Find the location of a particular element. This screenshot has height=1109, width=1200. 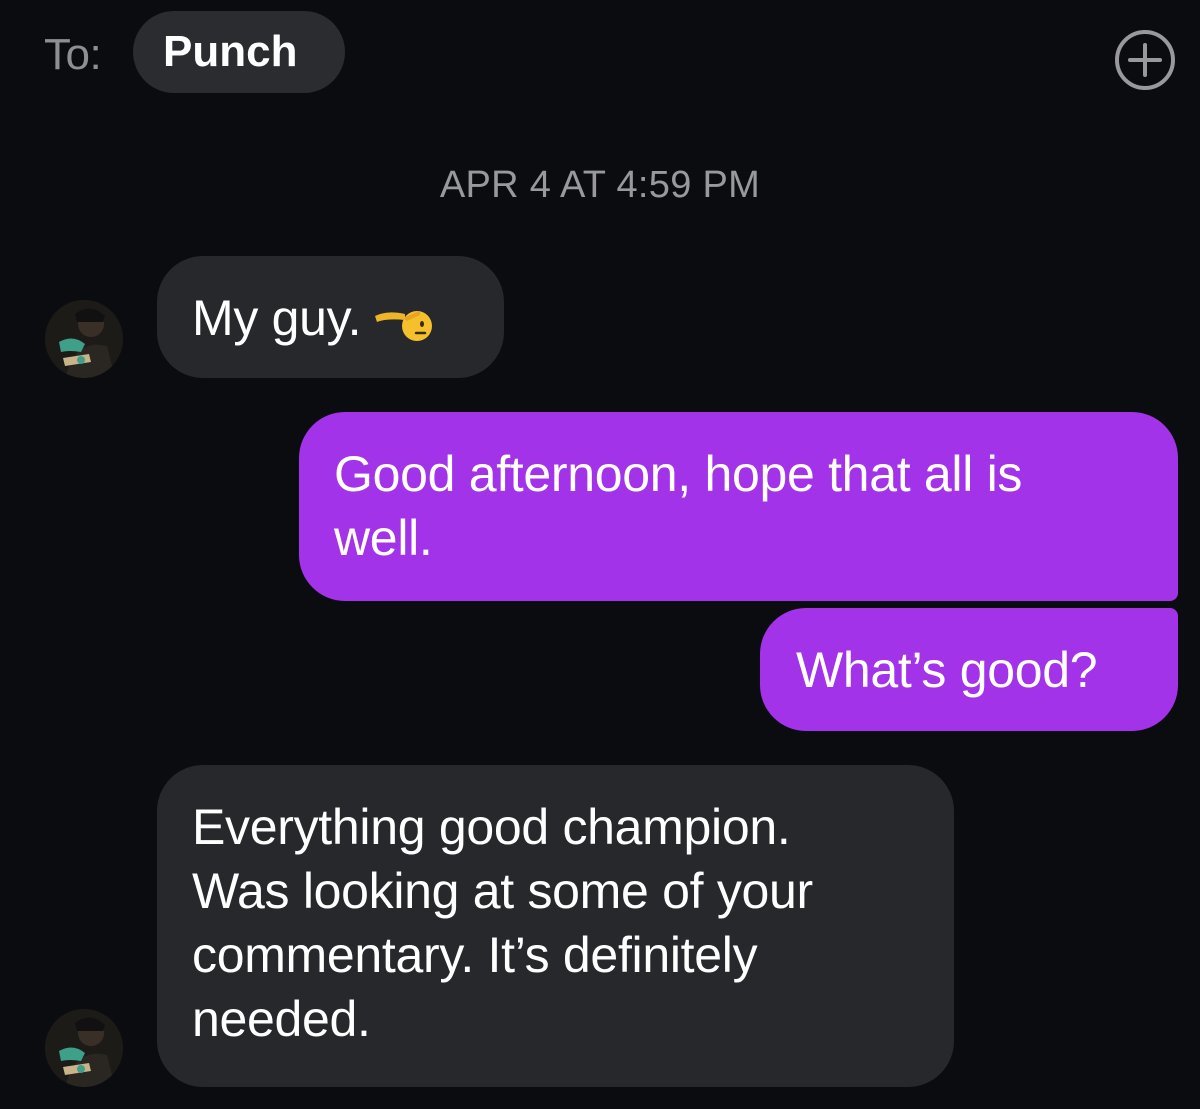

message-text-line: Good afternoon, hope that all is is located at coordinates (678, 474).